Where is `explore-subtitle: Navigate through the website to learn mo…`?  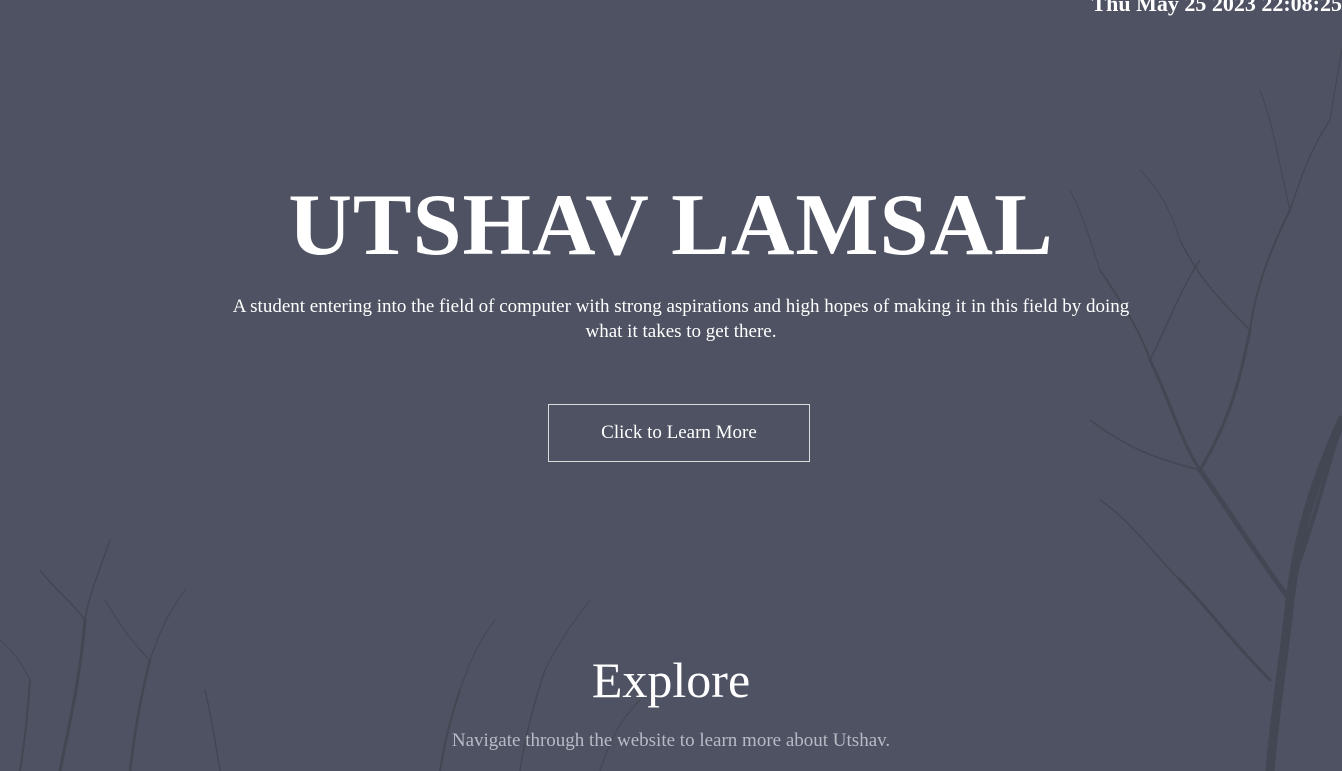 explore-subtitle: Navigate through the website to learn mo… is located at coordinates (671, 740).